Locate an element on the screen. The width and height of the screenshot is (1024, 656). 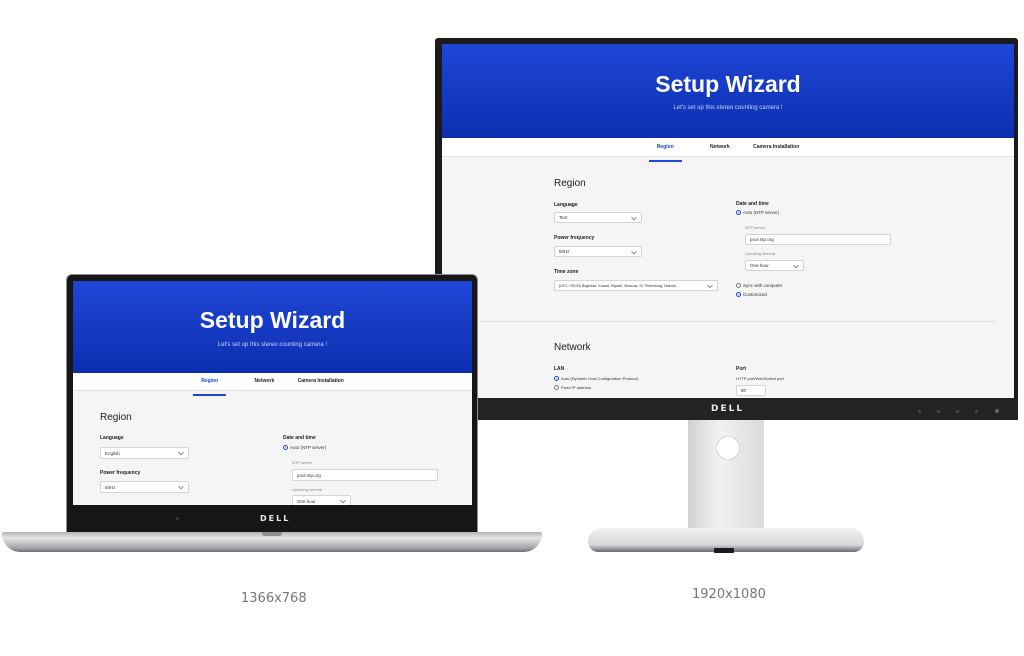
language-select-value: English is located at coordinates (112, 453).